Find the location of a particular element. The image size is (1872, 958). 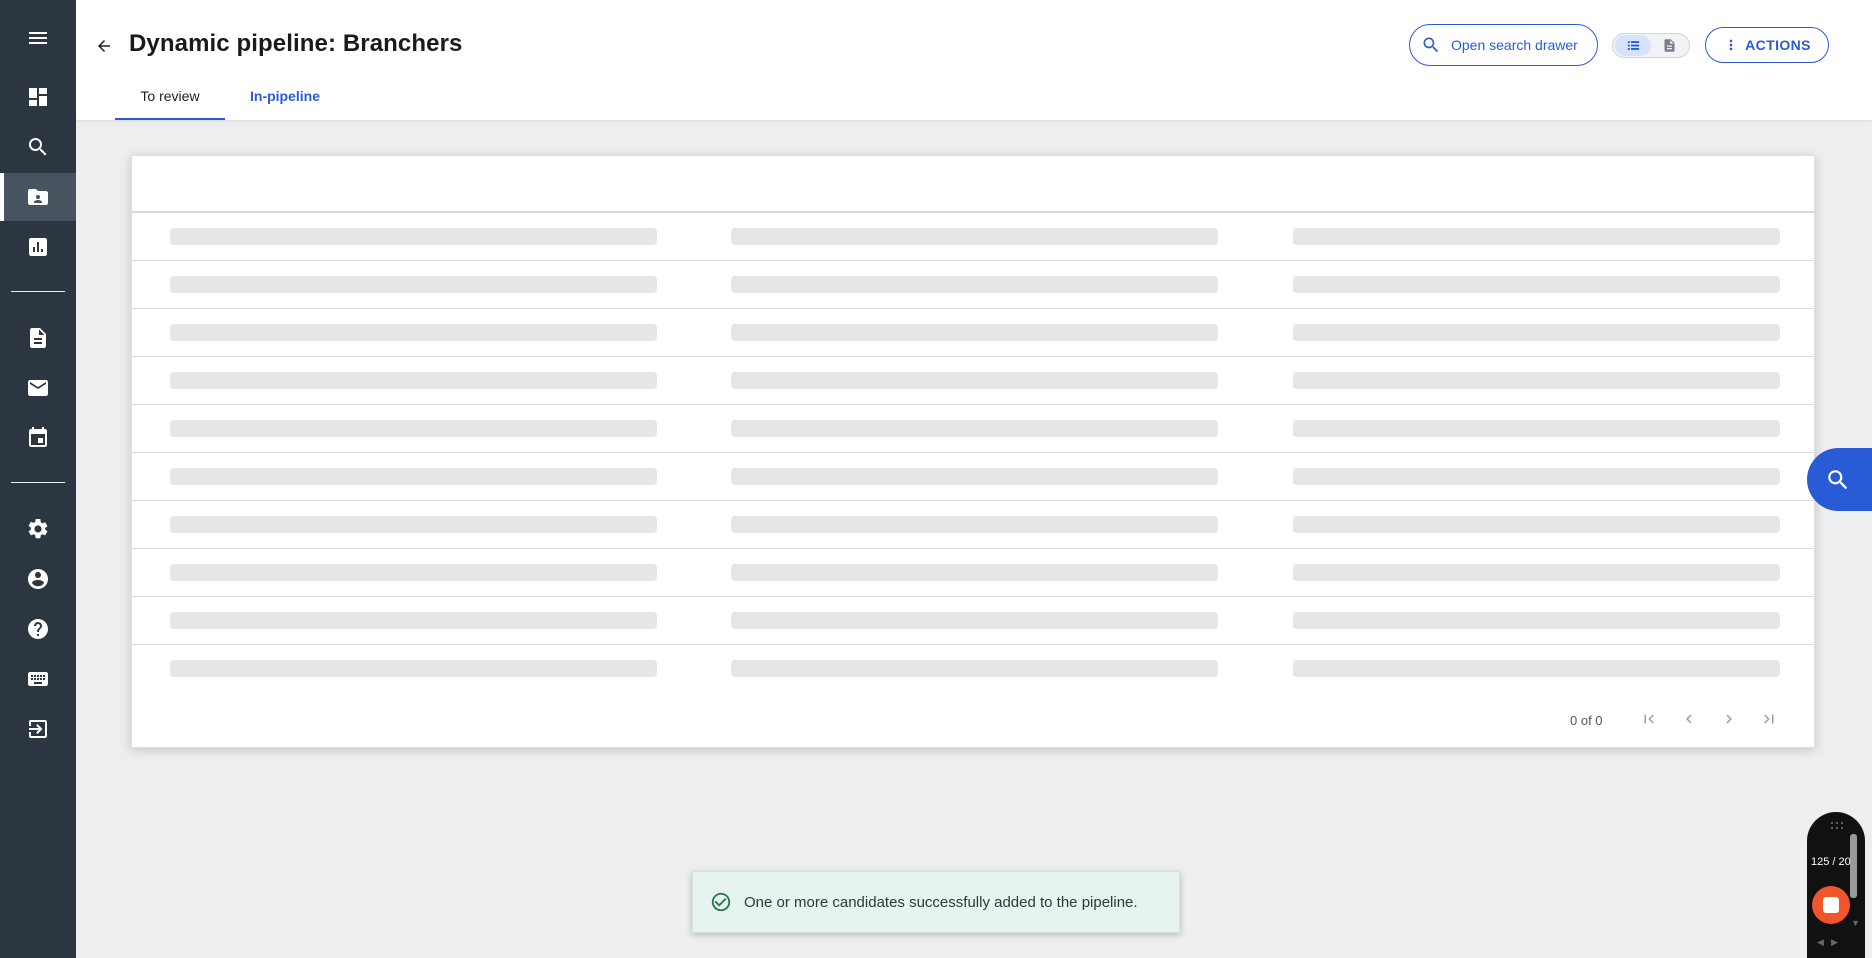

stop-icon is located at coordinates (1831, 905).